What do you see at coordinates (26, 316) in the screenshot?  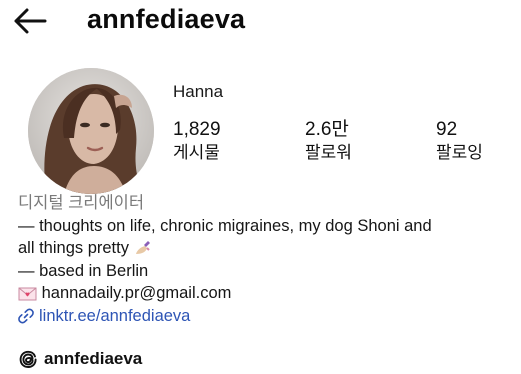 I see `link-icon` at bounding box center [26, 316].